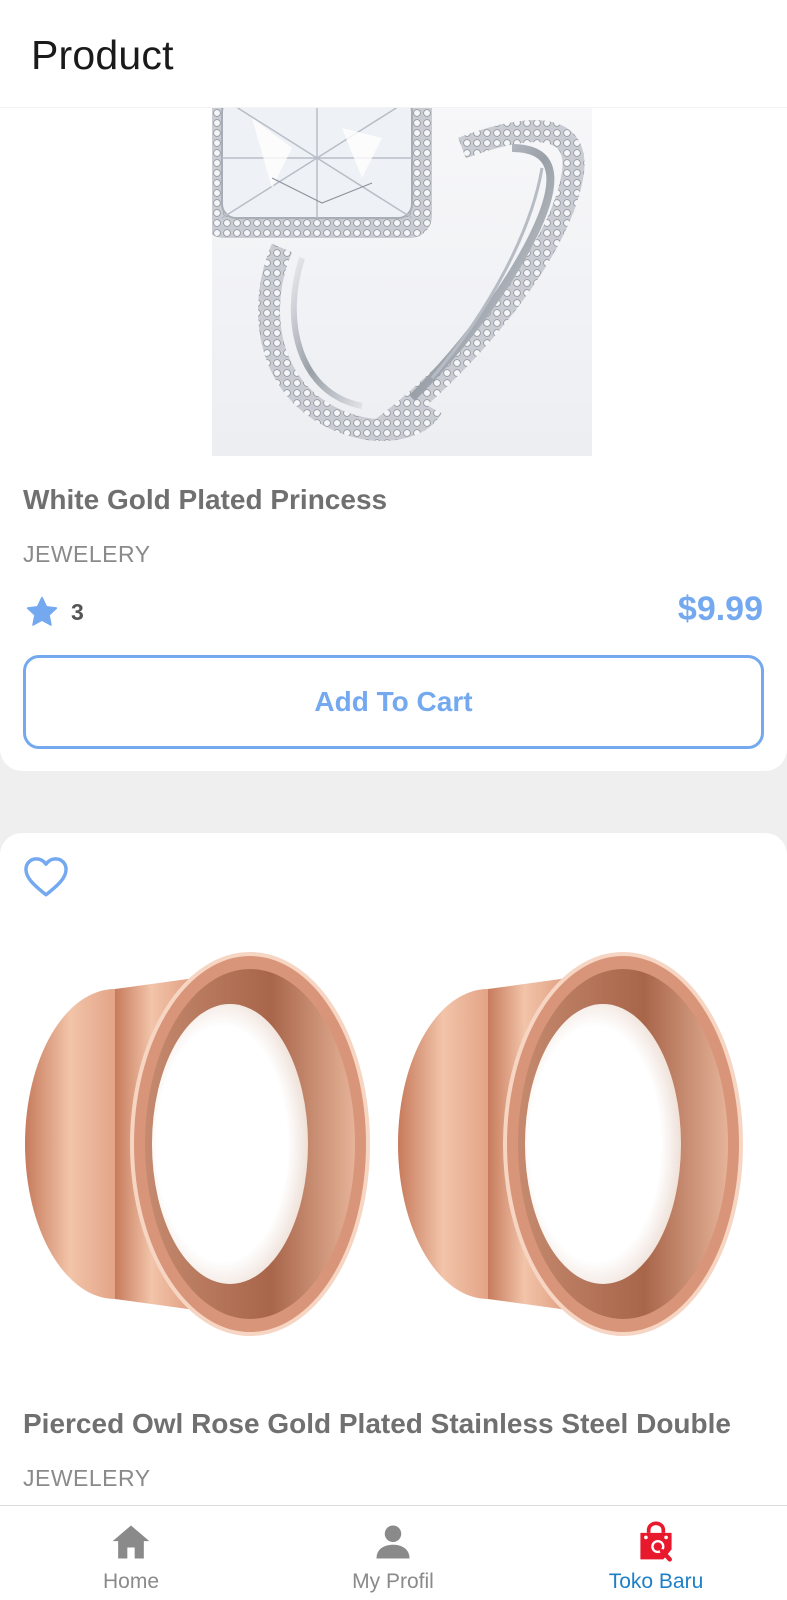  Describe the element at coordinates (393, 1542) in the screenshot. I see `person-icon` at that location.